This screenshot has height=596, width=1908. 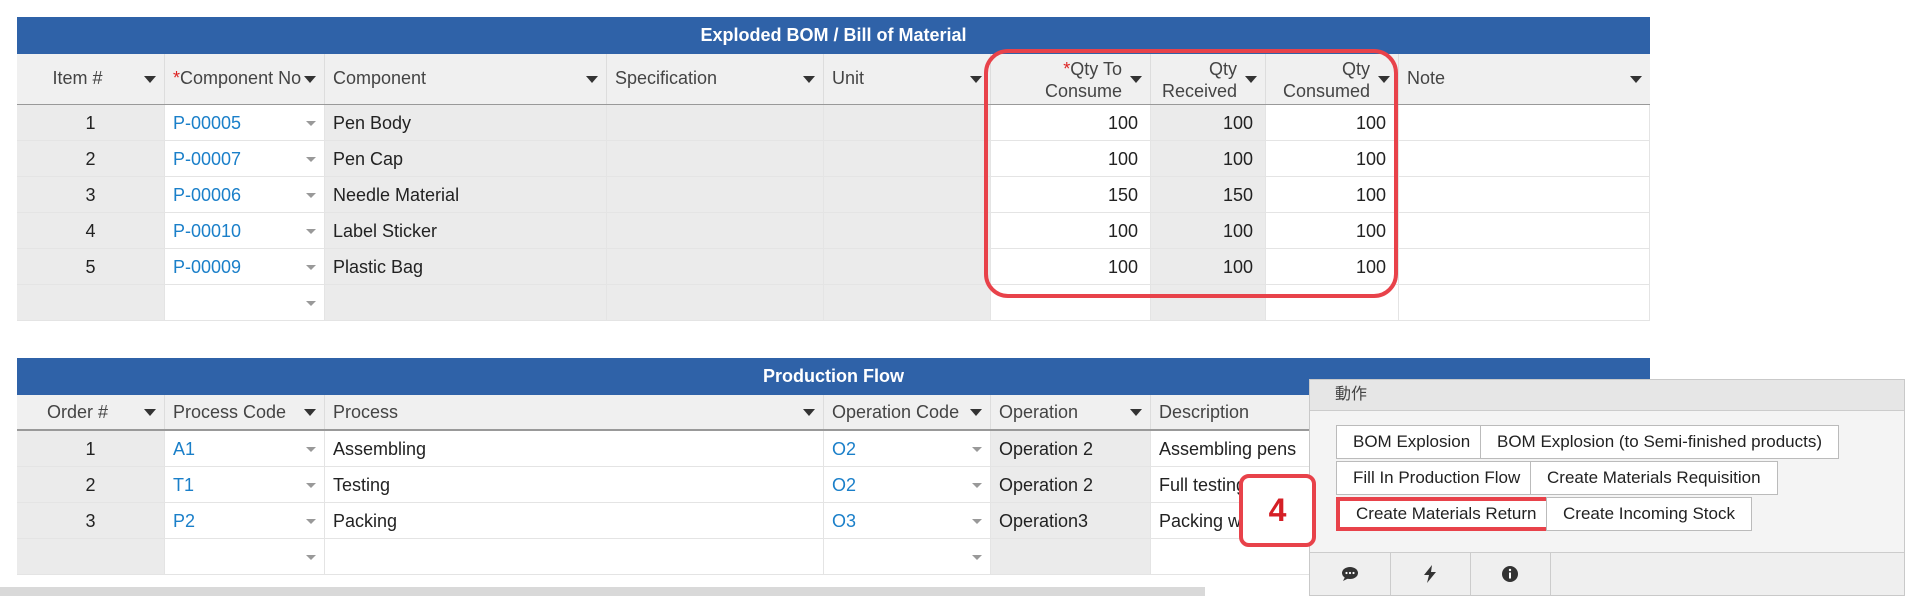 I want to click on flow-title-text: Production Flow, so click(x=833, y=376).